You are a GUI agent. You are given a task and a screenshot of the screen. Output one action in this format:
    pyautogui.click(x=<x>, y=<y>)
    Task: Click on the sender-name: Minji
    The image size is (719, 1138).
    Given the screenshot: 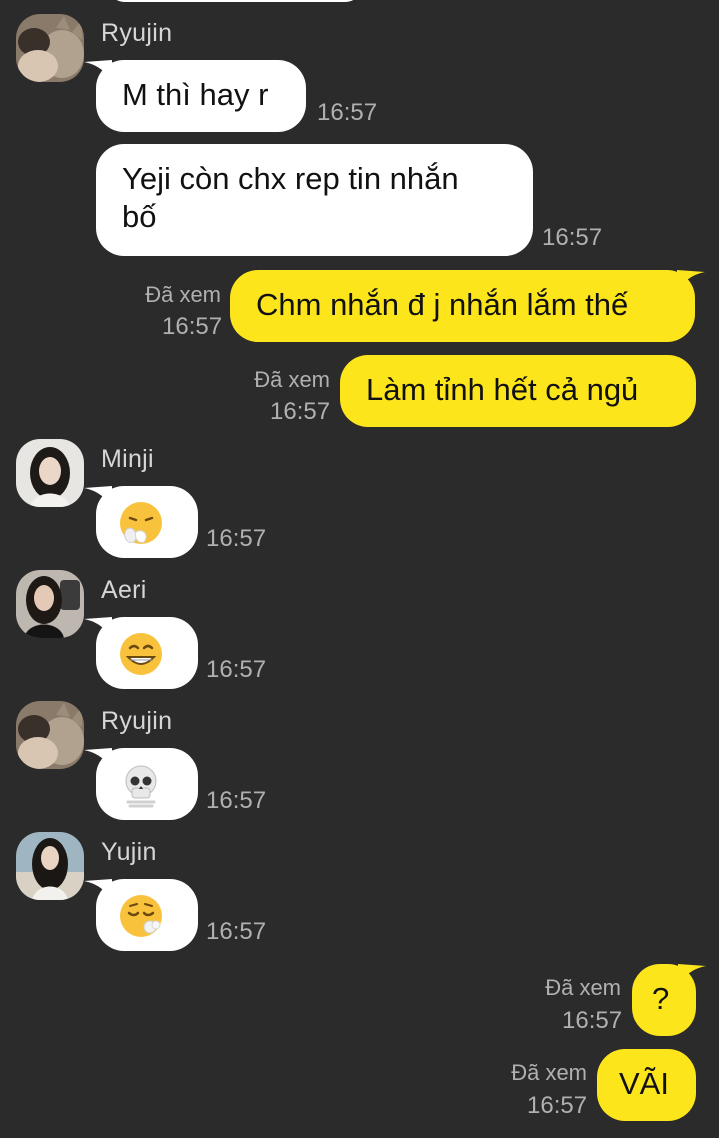 What is the action you would take?
    pyautogui.click(x=127, y=459)
    